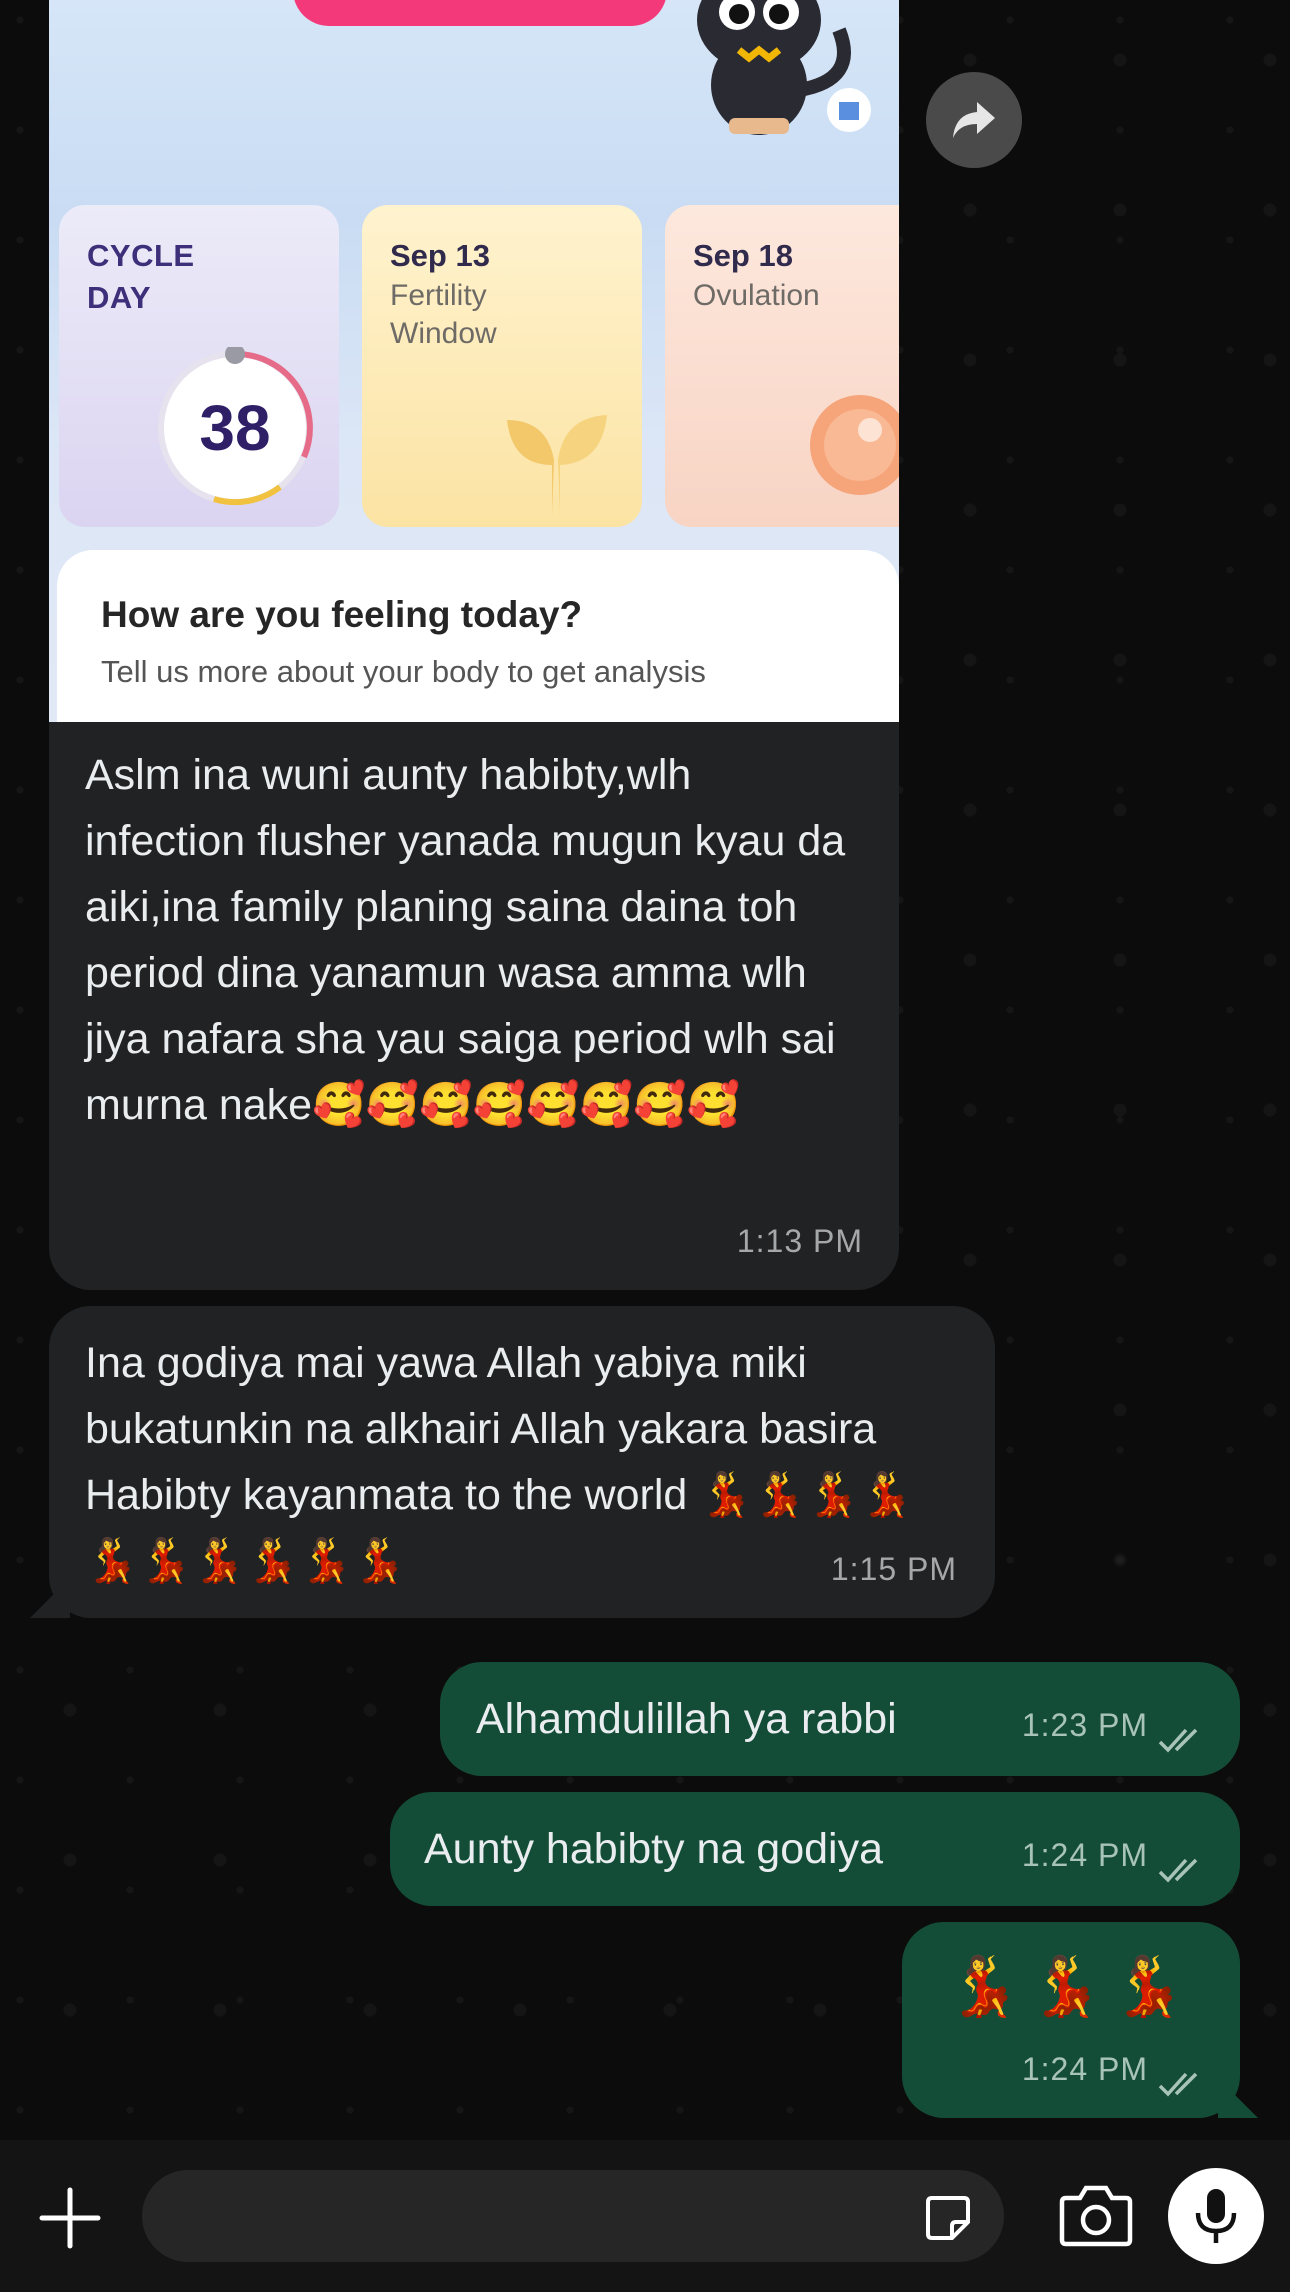 The height and width of the screenshot is (2292, 1290). Describe the element at coordinates (1084, 1725) in the screenshot. I see `message-time: 1:23 PM` at that location.